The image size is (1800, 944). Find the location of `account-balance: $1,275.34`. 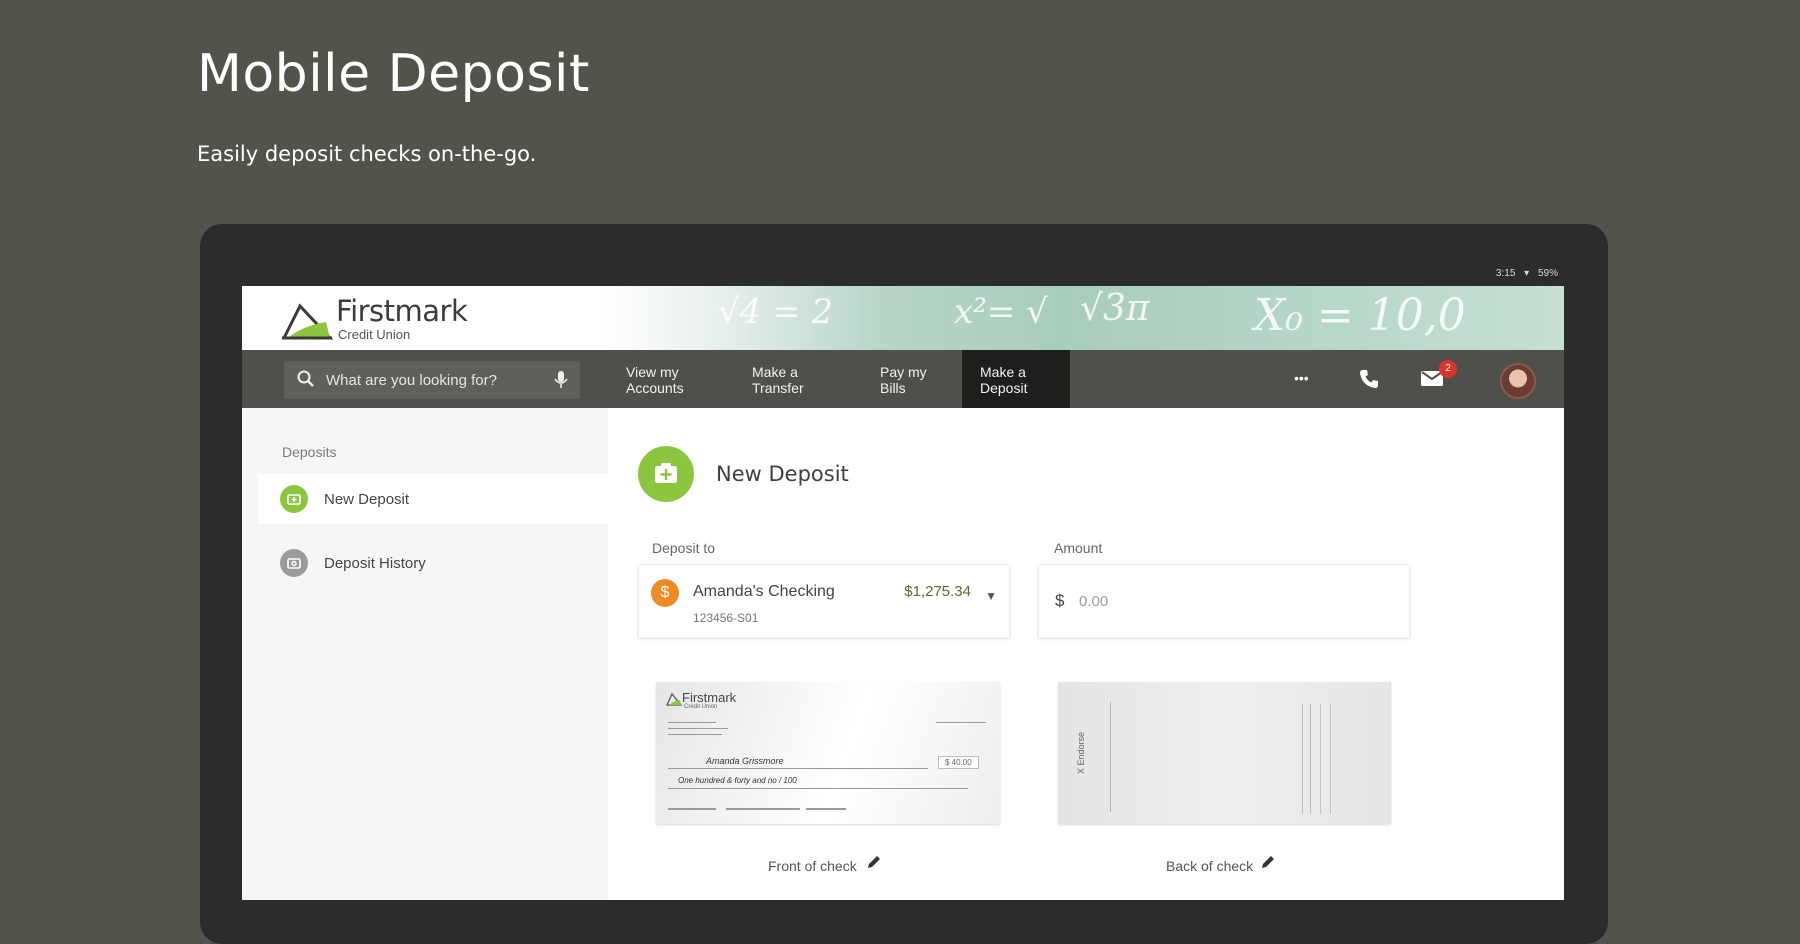

account-balance: $1,275.34 is located at coordinates (937, 591).